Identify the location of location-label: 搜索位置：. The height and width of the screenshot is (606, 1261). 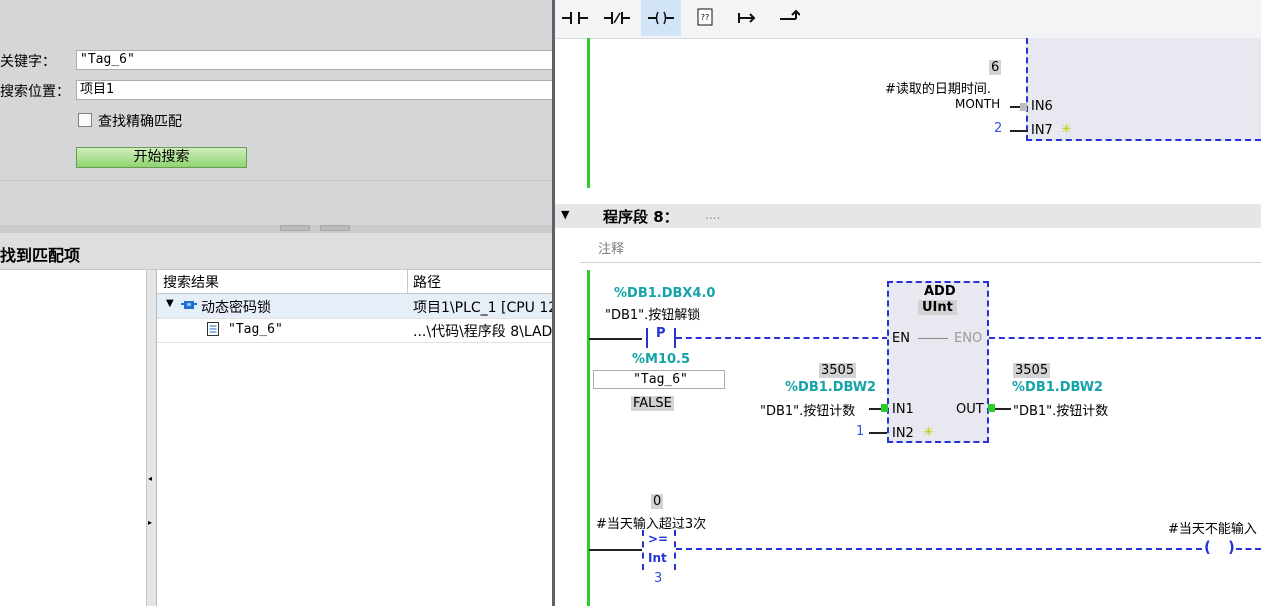
(35, 92).